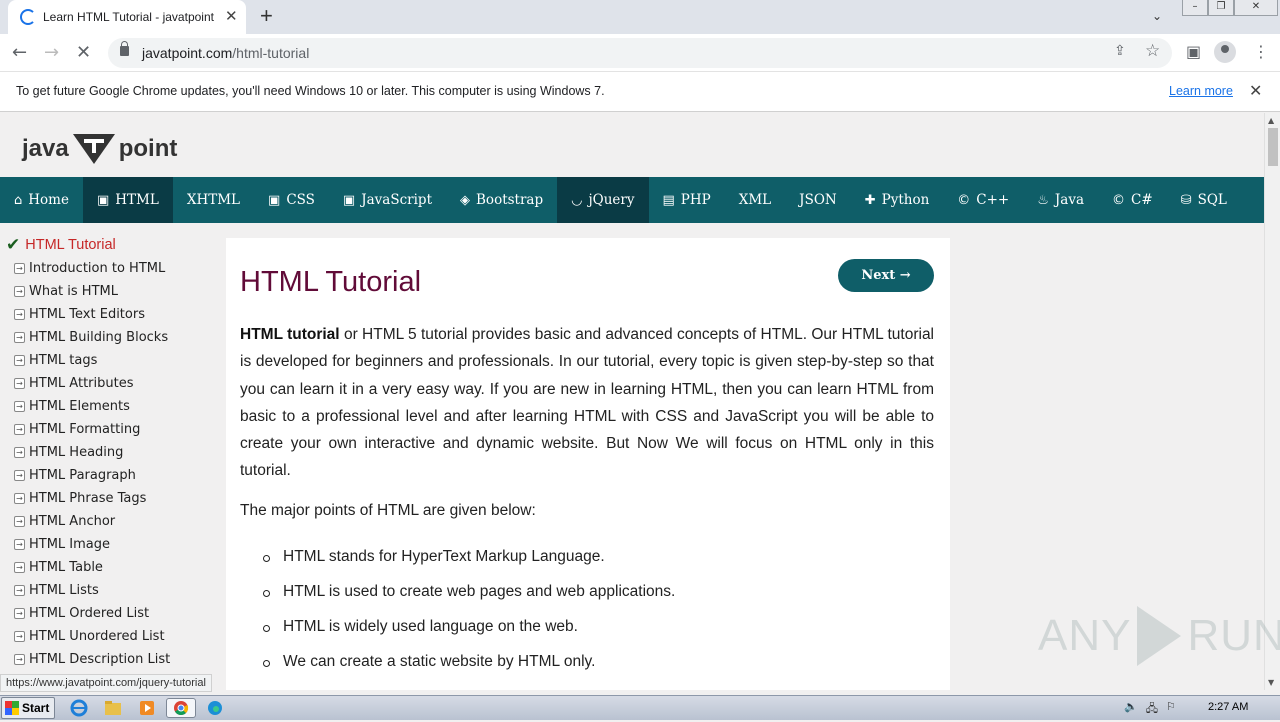 The height and width of the screenshot is (722, 1280). What do you see at coordinates (100, 659) in the screenshot?
I see `sidebar-item-label: HTML Description List` at bounding box center [100, 659].